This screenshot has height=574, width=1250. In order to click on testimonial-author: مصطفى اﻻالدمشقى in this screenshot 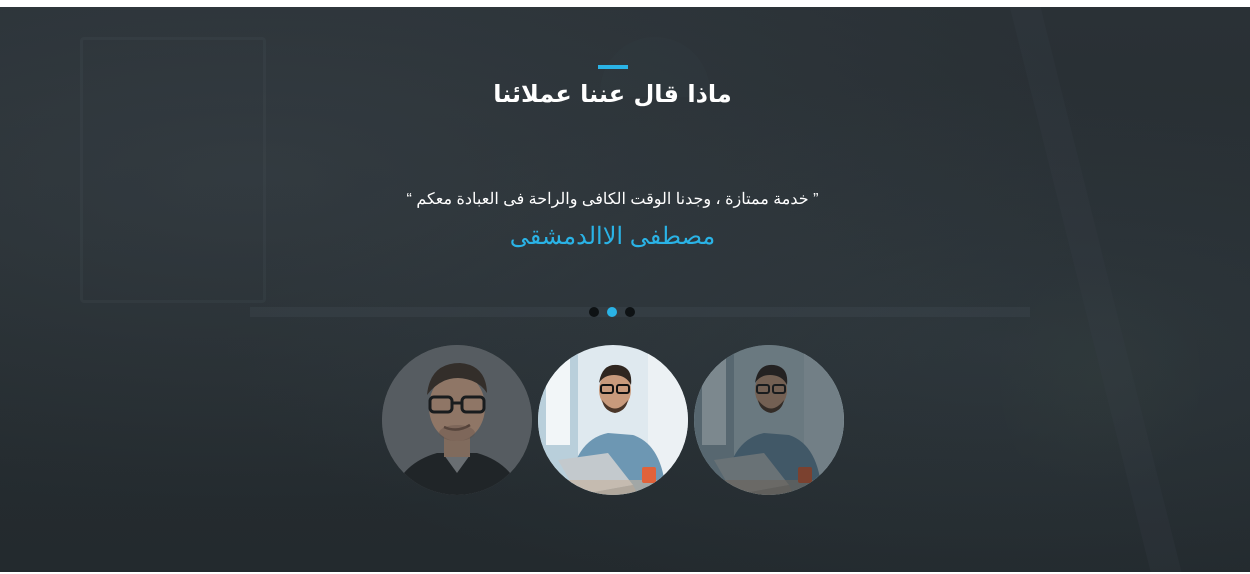, I will do `click(612, 236)`.